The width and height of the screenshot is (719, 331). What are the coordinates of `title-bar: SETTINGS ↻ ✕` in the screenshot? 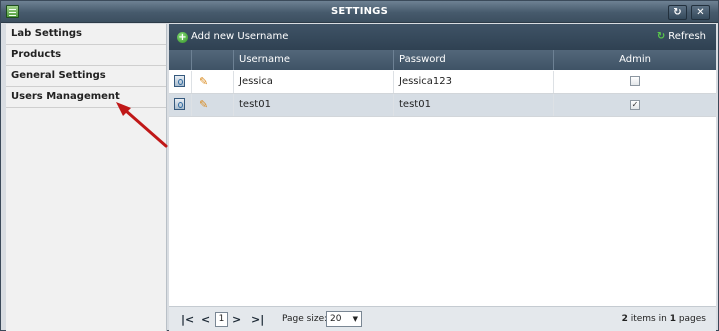 It's located at (359, 12).